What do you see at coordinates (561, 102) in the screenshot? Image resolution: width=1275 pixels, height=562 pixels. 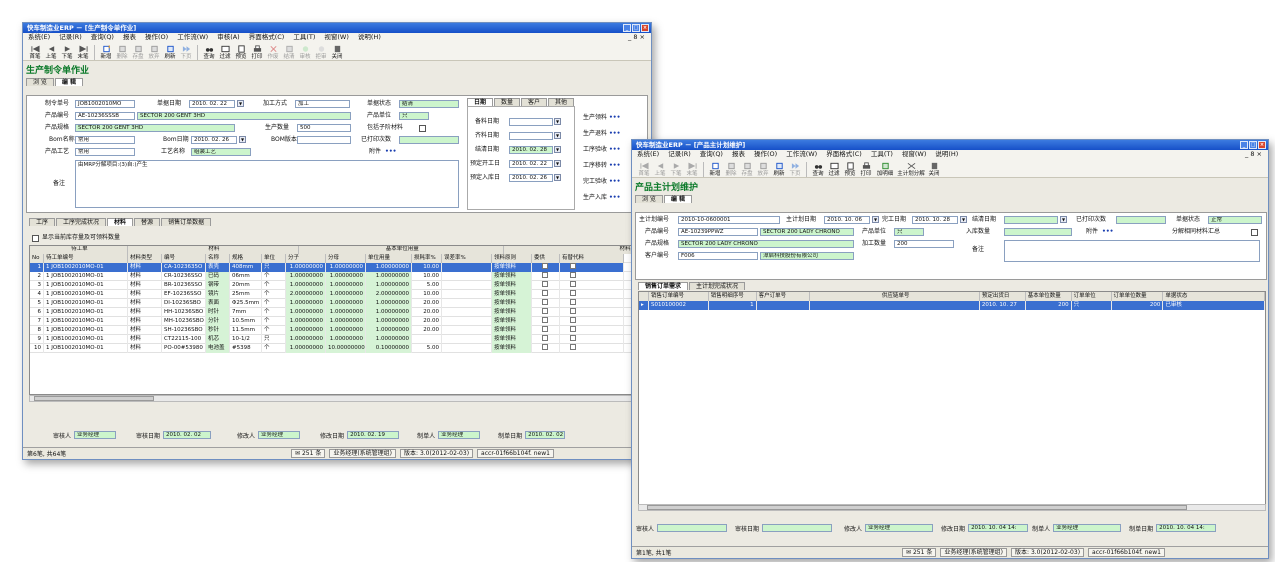 I see `tab-other: 其他` at bounding box center [561, 102].